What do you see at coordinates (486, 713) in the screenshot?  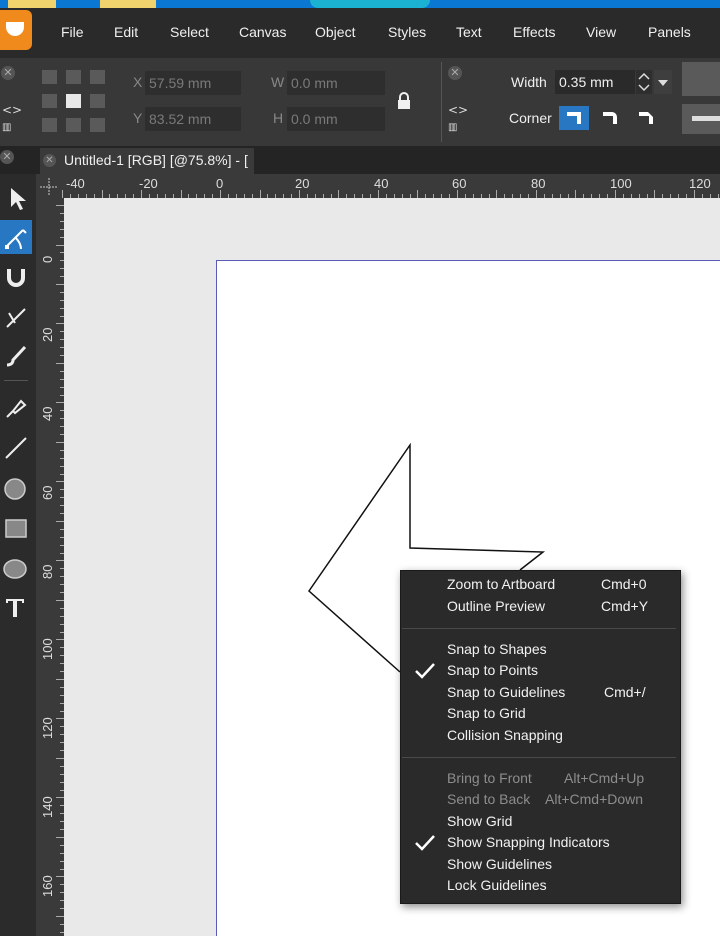 I see `menu-item-snap-to-grid: Snap to Grid` at bounding box center [486, 713].